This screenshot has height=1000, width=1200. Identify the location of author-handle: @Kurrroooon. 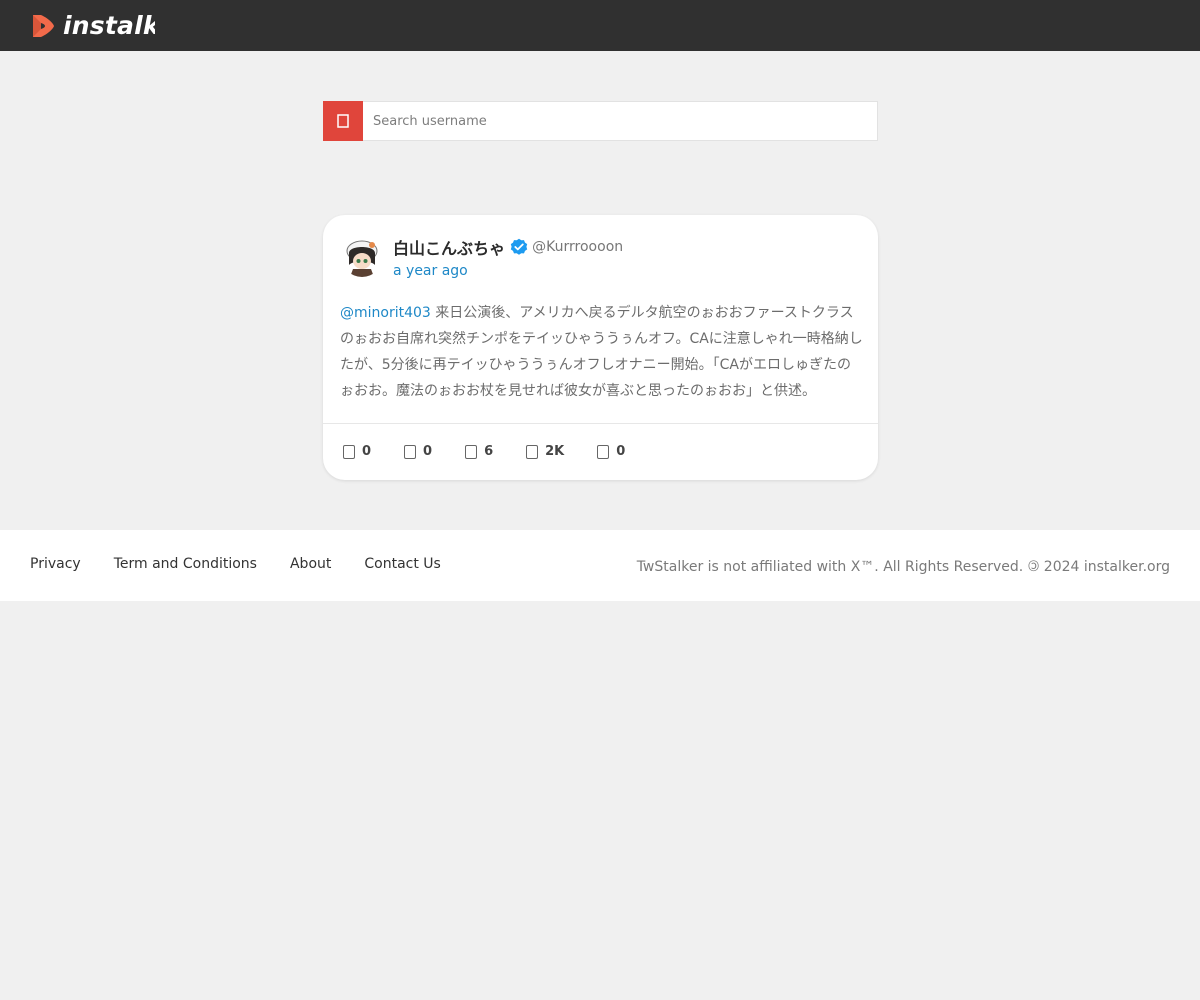
(577, 247).